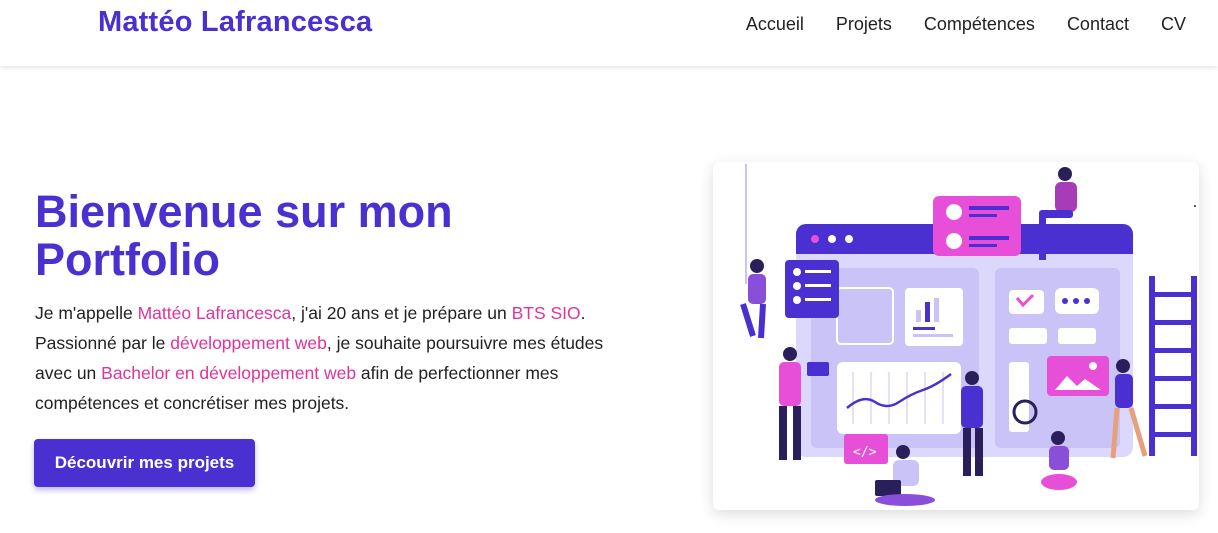 The width and height of the screenshot is (1218, 533). What do you see at coordinates (86, 313) in the screenshot?
I see `intro-text-1: Je m'appelle` at bounding box center [86, 313].